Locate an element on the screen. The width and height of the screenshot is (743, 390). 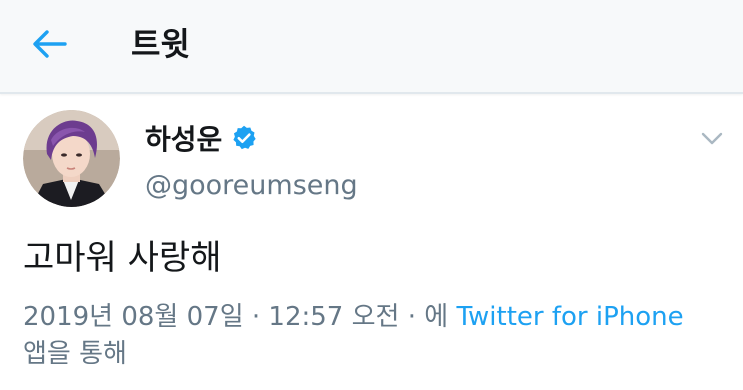
tweet-timestamp: 2019년 08월 07일 · 12:57 오전 · 에 is located at coordinates (236, 317).